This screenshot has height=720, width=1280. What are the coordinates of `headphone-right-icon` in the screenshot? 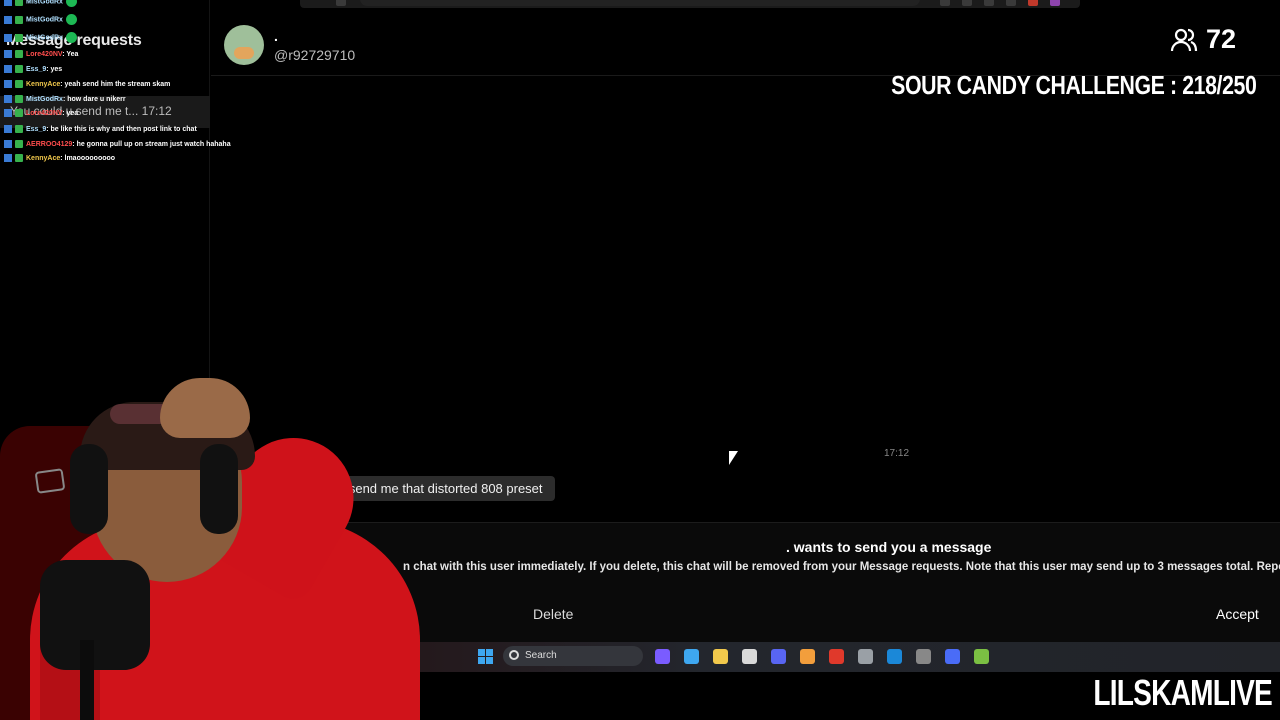 It's located at (219, 489).